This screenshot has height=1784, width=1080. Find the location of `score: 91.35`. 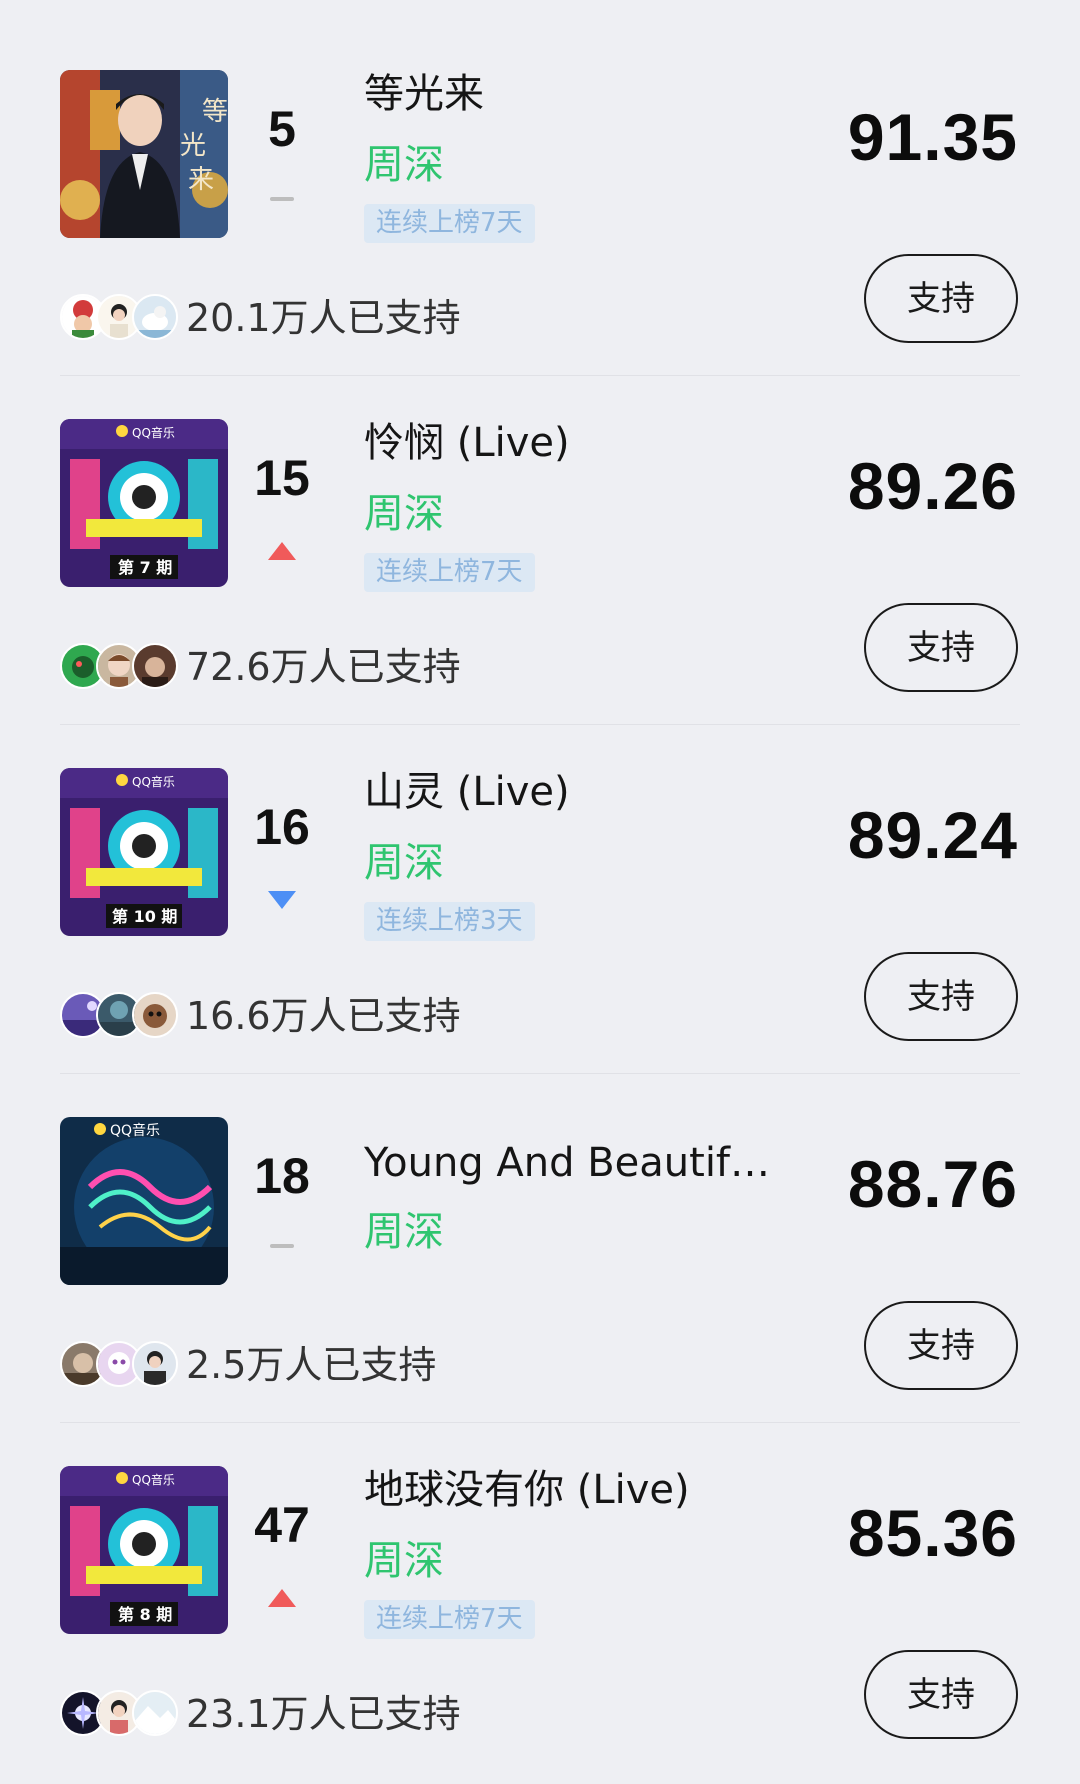

score: 91.35 is located at coordinates (932, 137).